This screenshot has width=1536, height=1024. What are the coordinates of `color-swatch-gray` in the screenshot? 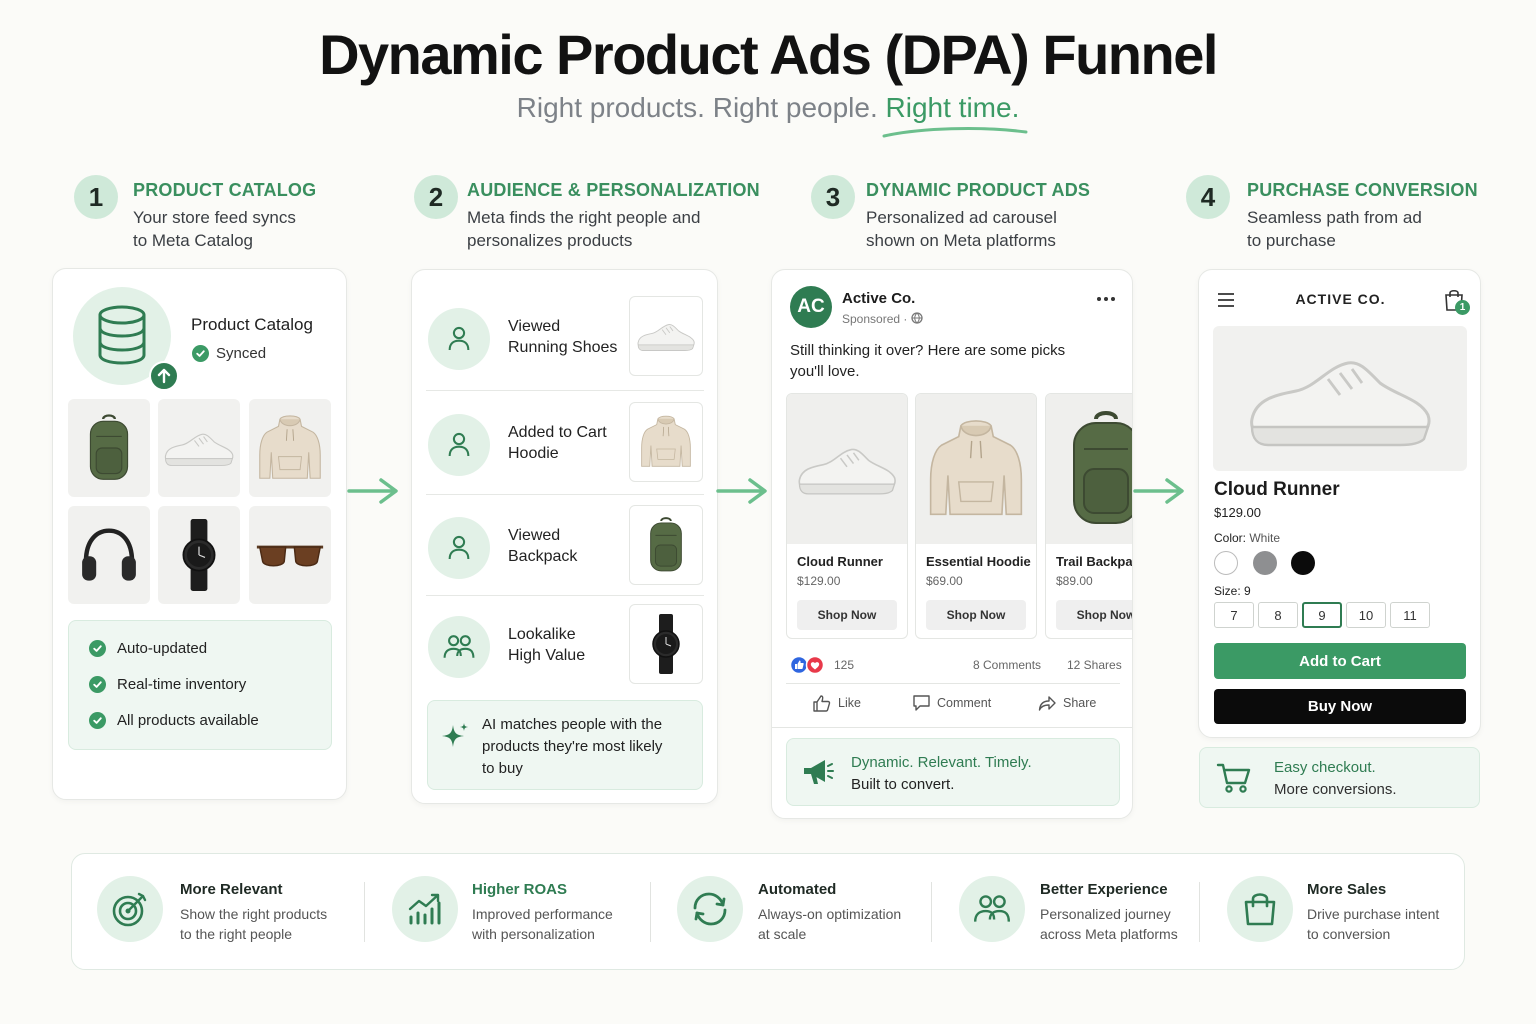 It's located at (1265, 563).